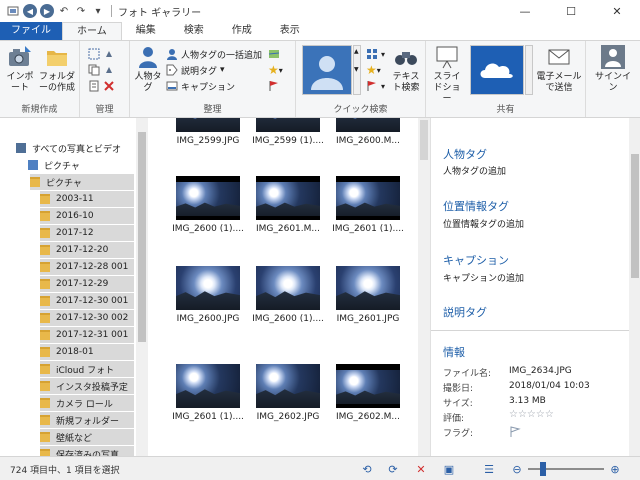 Image resolution: width=640 pixels, height=480 pixels. I want to click on close-button: ✕, so click(617, 11).